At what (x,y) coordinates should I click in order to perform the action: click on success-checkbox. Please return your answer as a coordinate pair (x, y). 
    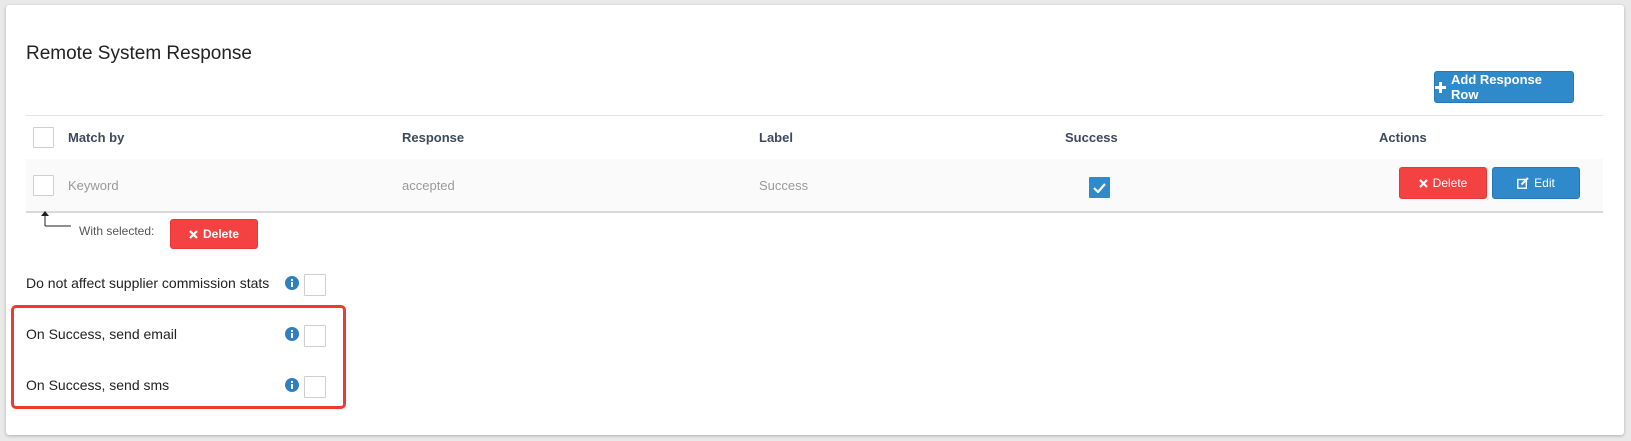
    Looking at the image, I should click on (1099, 187).